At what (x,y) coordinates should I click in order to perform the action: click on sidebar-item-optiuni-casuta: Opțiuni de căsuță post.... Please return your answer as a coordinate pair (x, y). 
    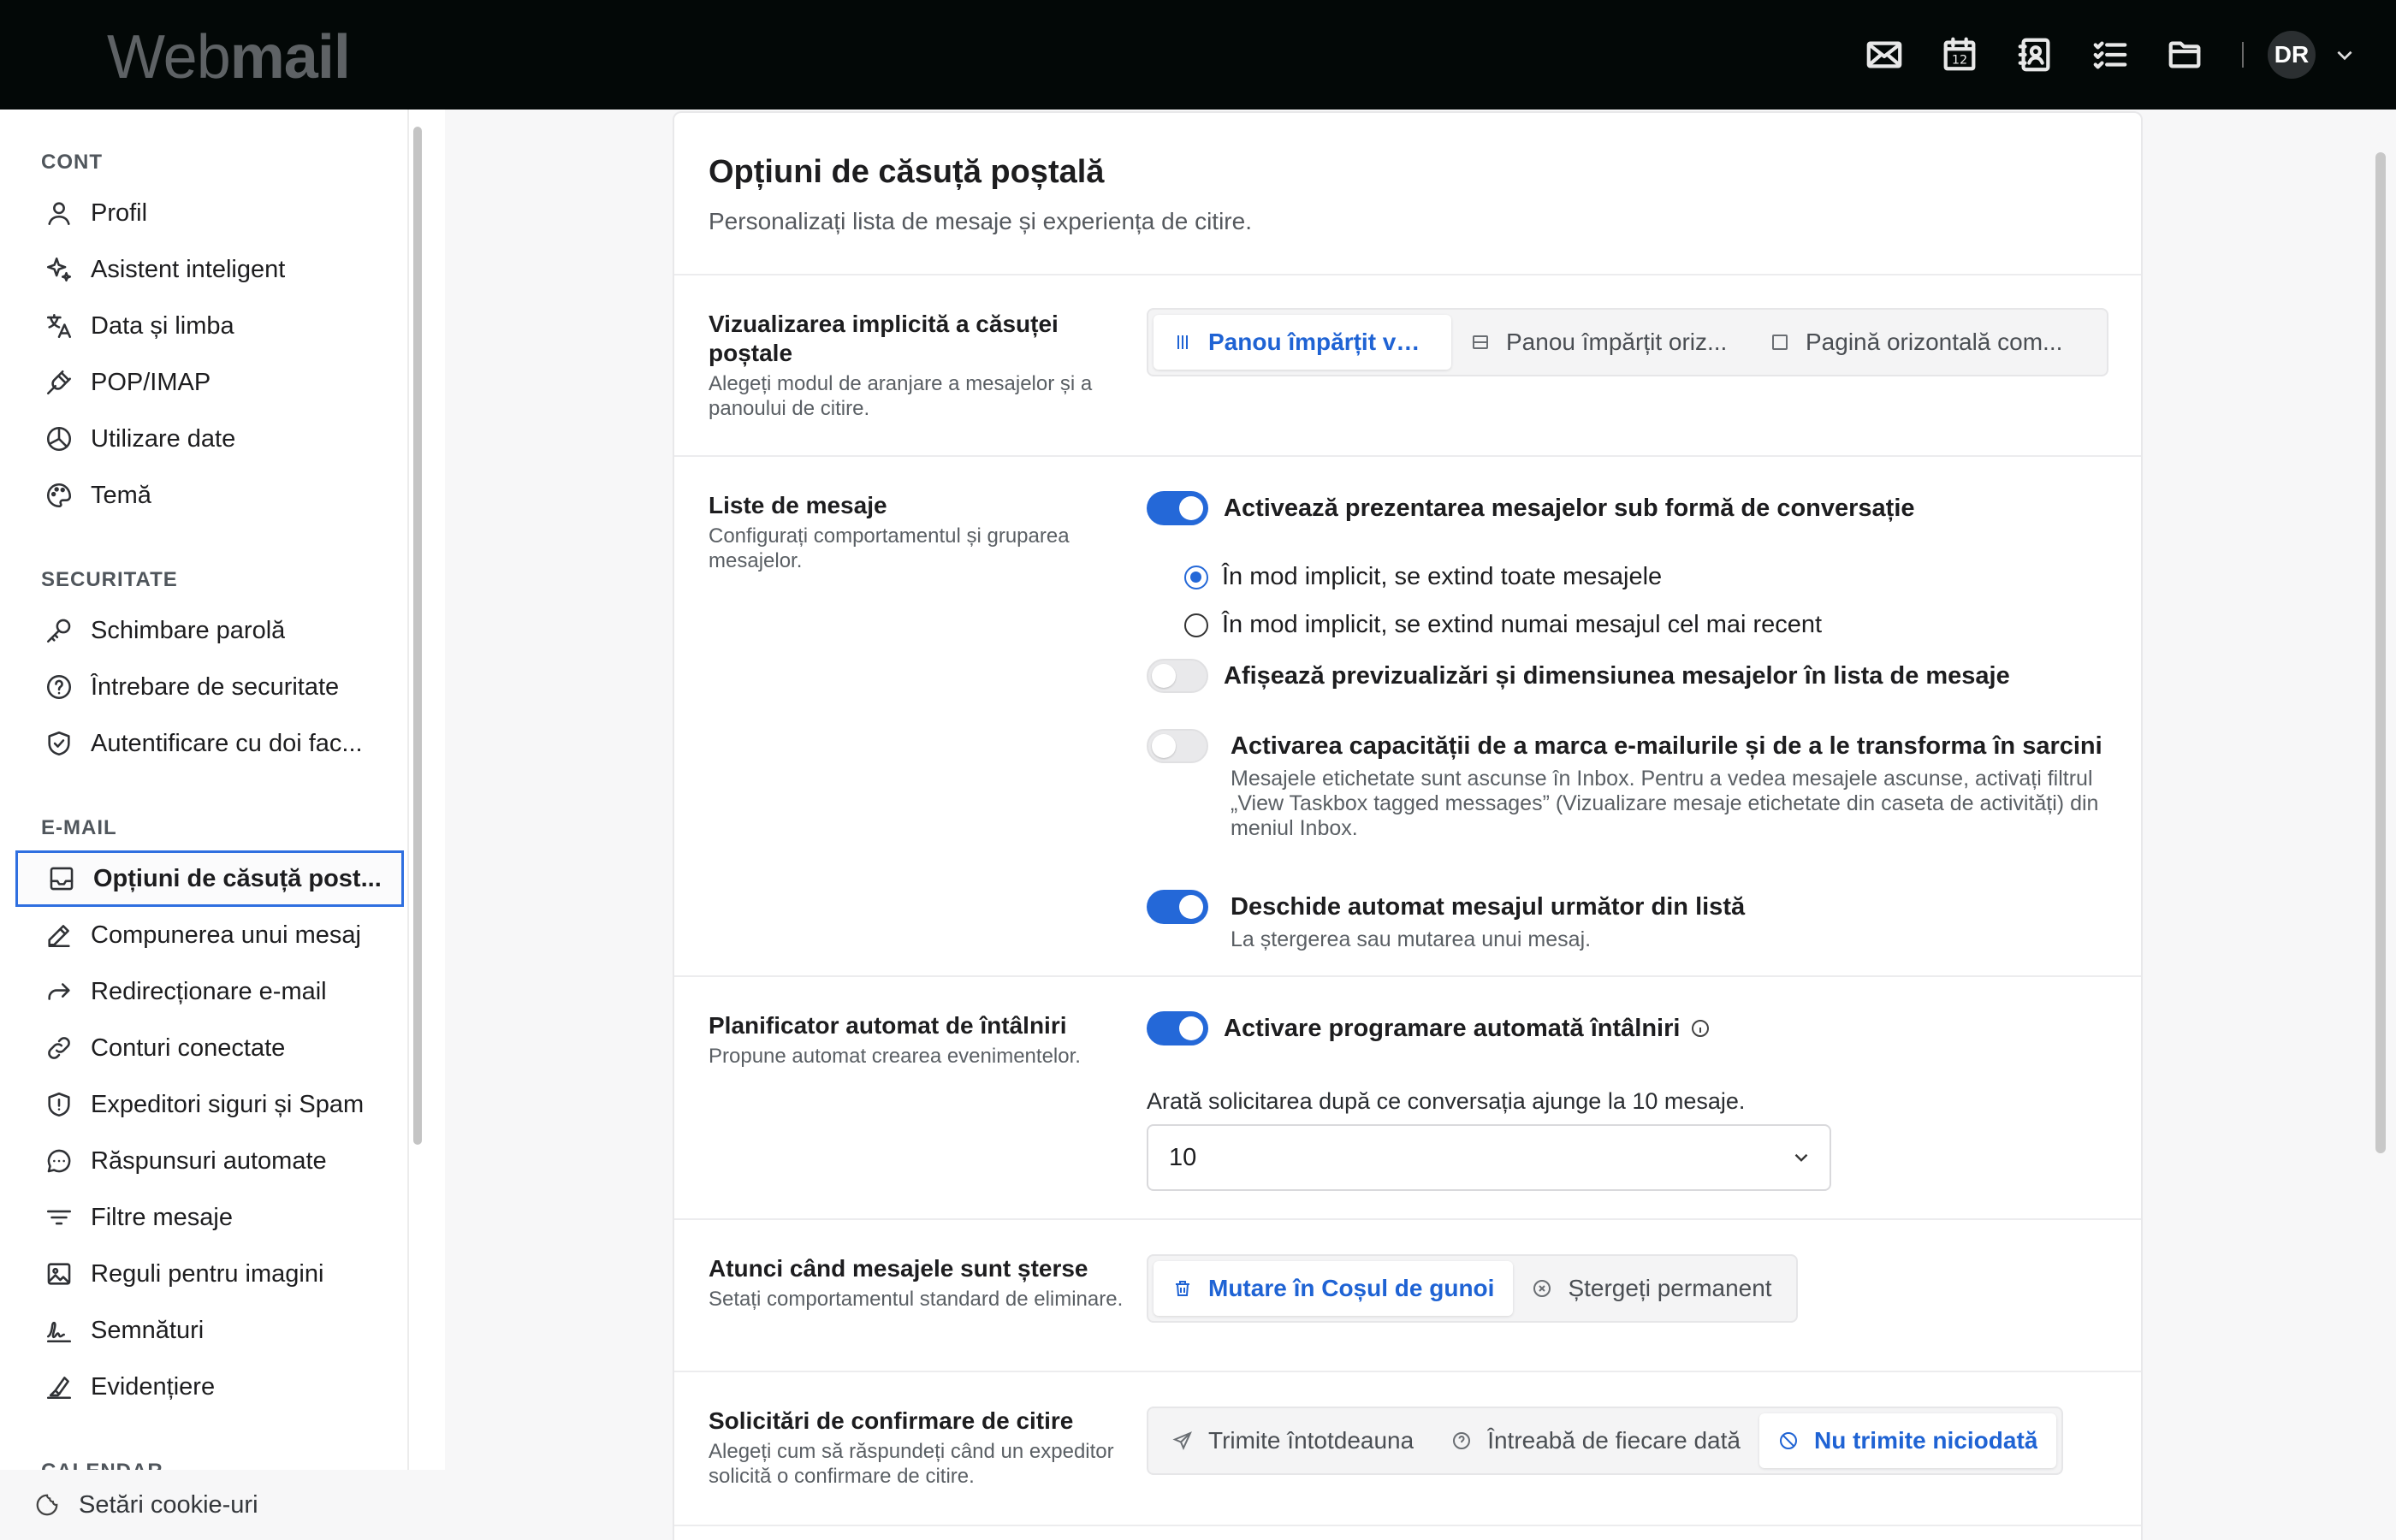
    Looking at the image, I should click on (210, 878).